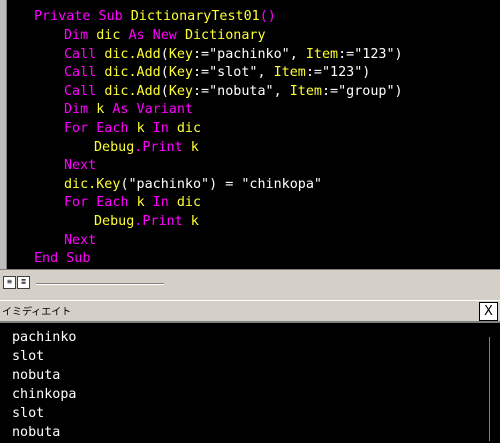 The width and height of the screenshot is (500, 443). What do you see at coordinates (250, 296) in the screenshot?
I see `pane-splitter` at bounding box center [250, 296].